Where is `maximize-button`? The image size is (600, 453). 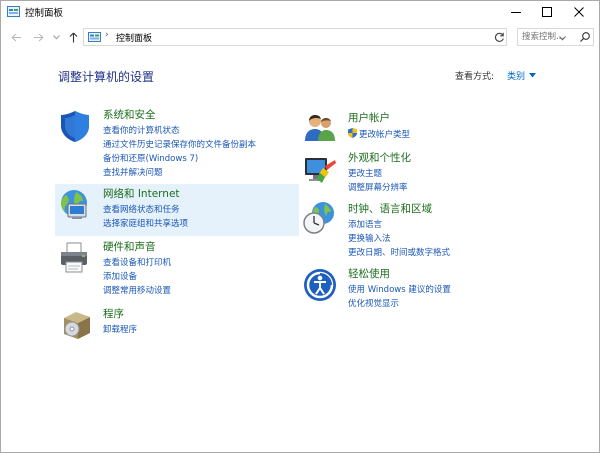
maximize-button is located at coordinates (547, 12).